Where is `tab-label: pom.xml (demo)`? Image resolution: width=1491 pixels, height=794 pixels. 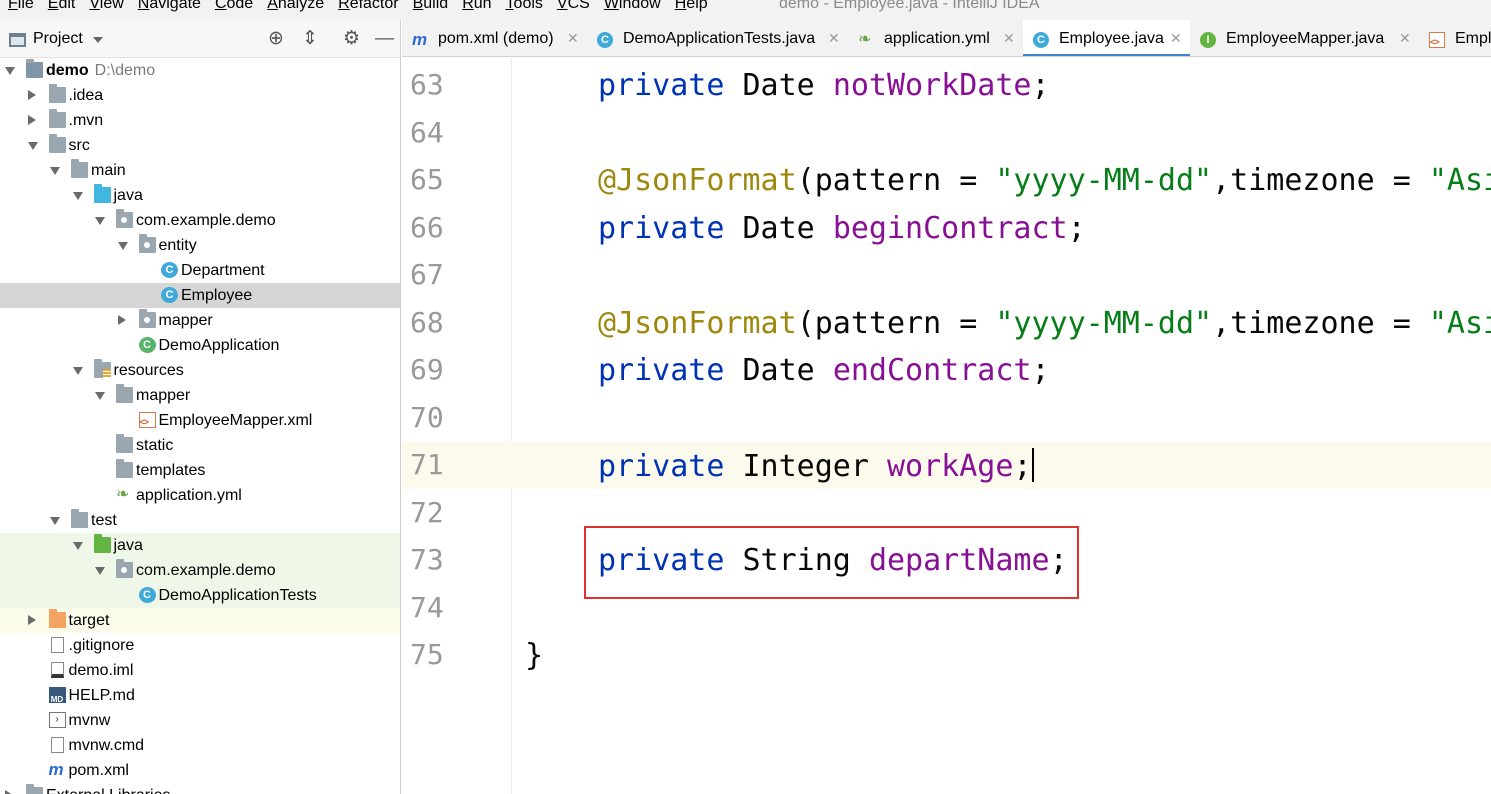
tab-label: pom.xml (demo) is located at coordinates (496, 38).